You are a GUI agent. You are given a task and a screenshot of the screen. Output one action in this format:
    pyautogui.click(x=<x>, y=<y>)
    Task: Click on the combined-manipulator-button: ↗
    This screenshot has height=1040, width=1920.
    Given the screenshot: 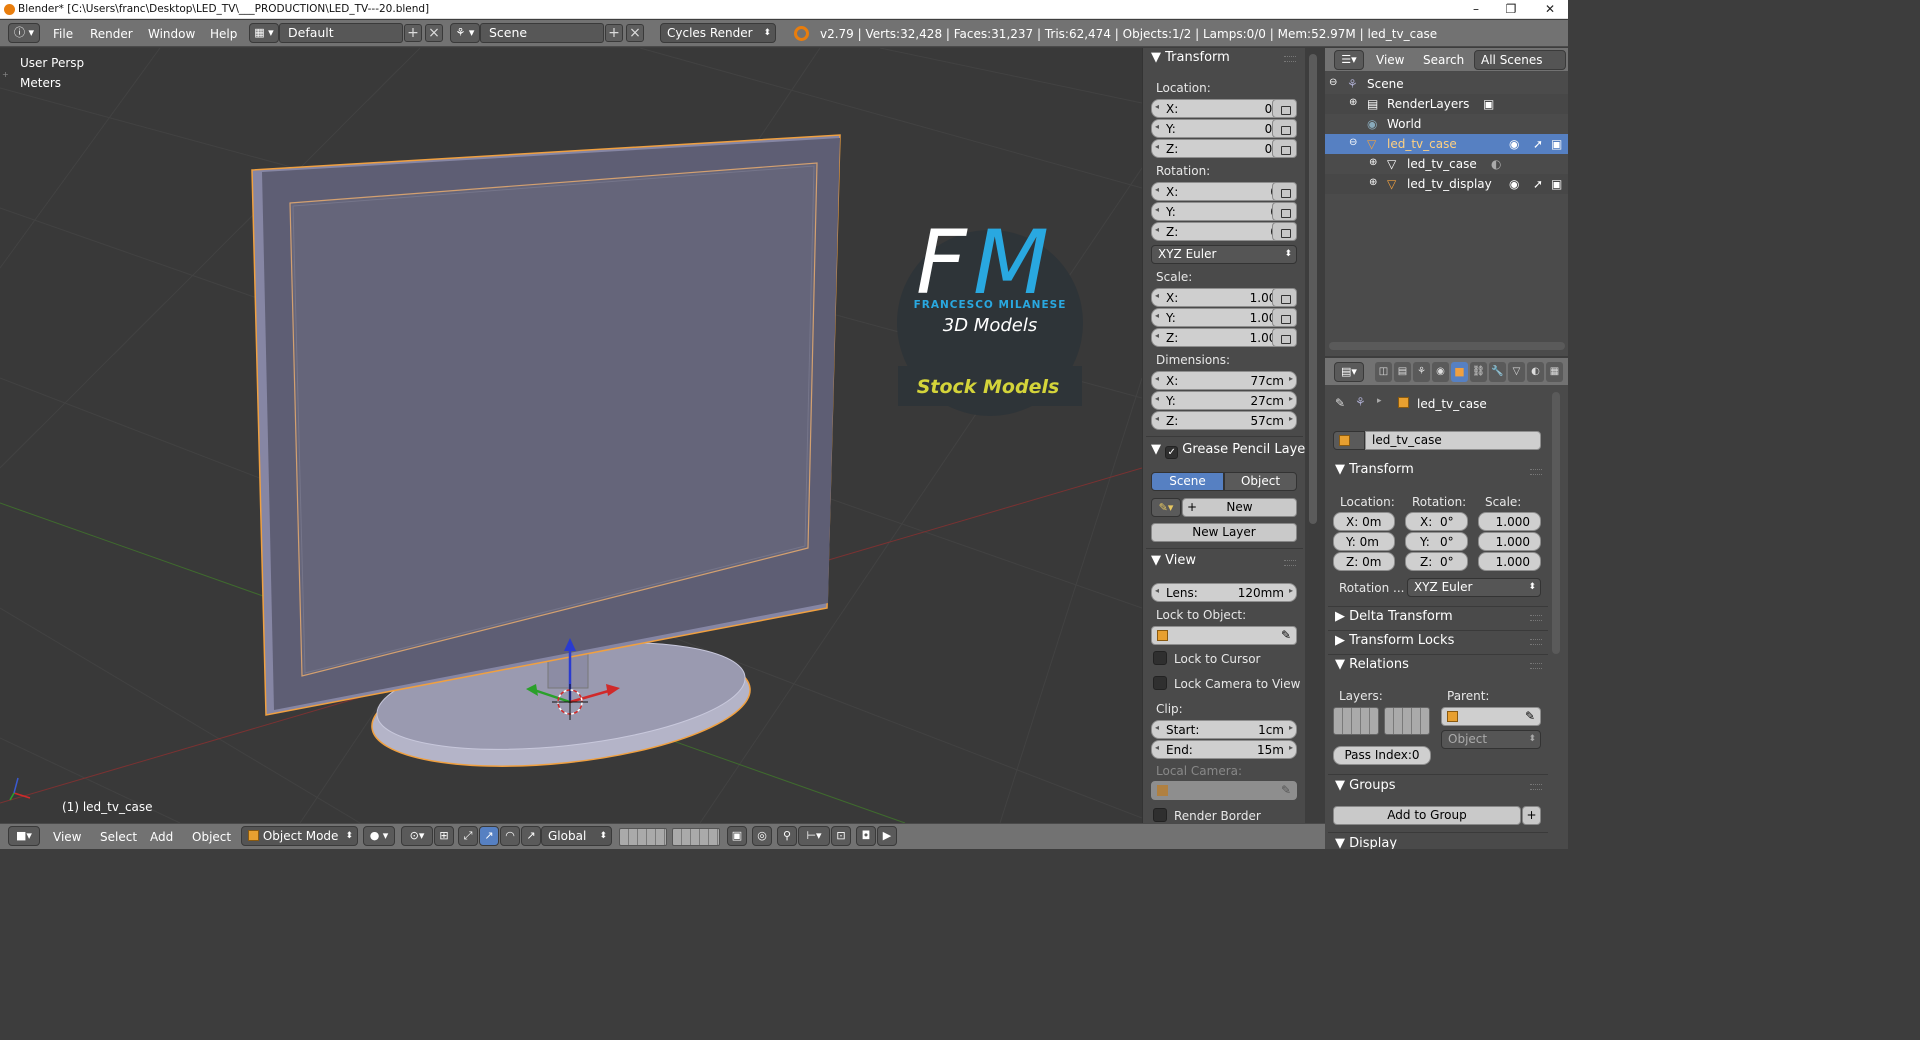 What is the action you would take?
    pyautogui.click(x=531, y=836)
    